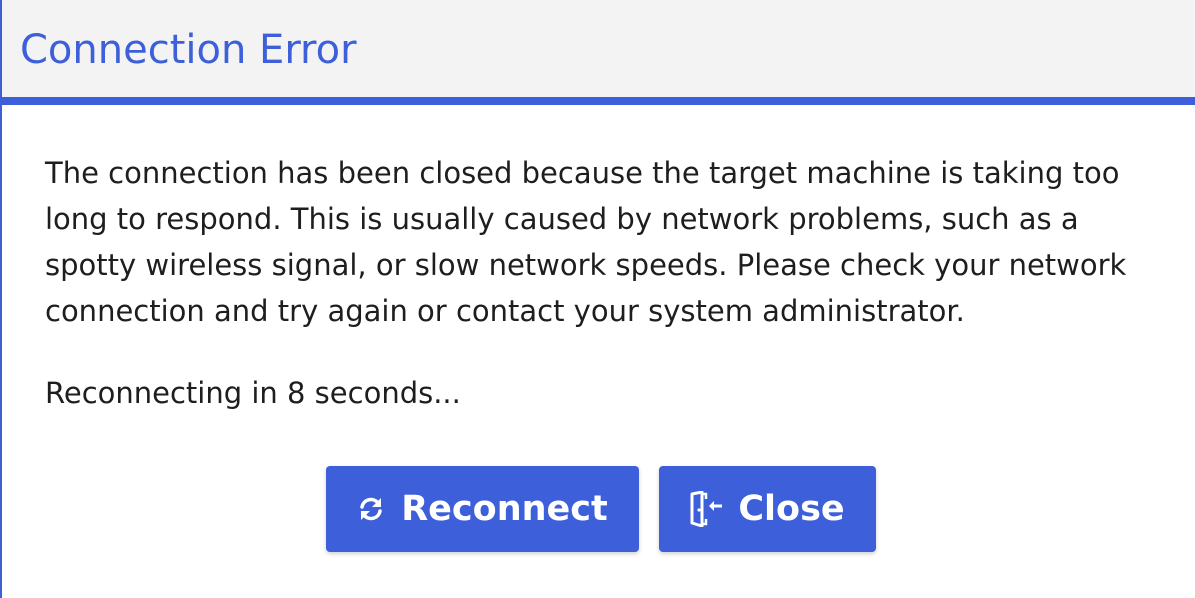 Image resolution: width=1195 pixels, height=598 pixels. What do you see at coordinates (791, 509) in the screenshot?
I see `close-button-label: Close` at bounding box center [791, 509].